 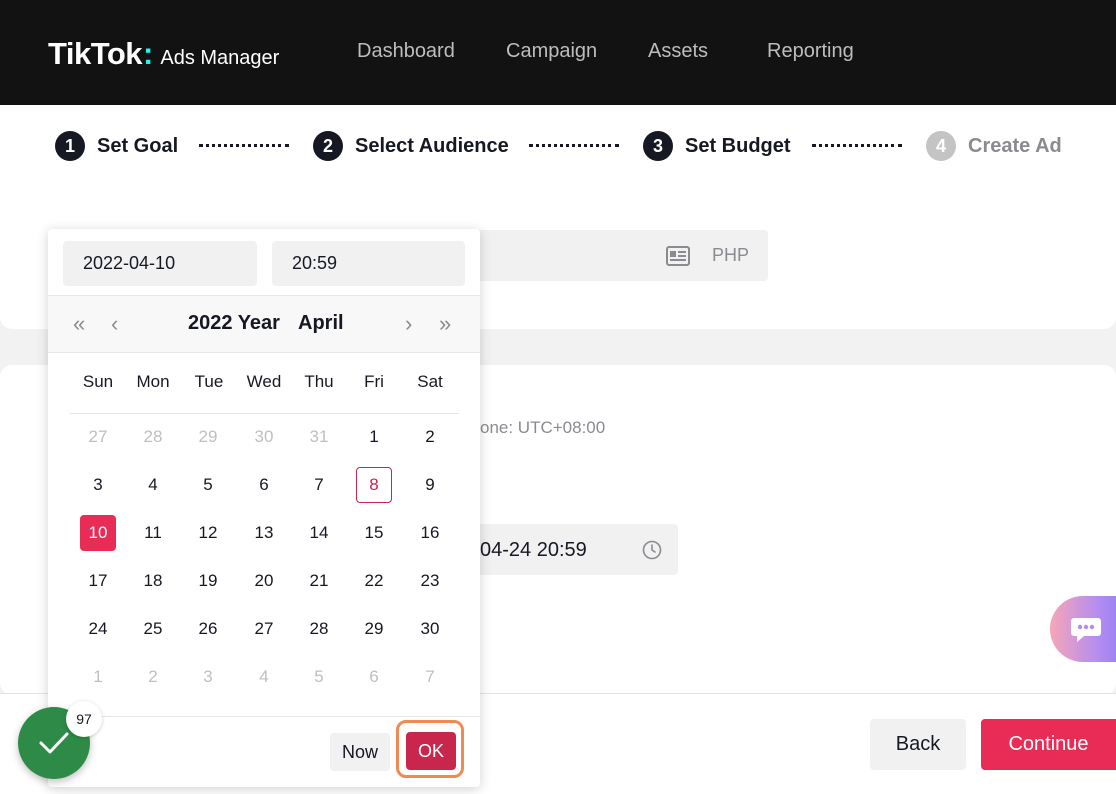 What do you see at coordinates (208, 581) in the screenshot?
I see `calendar-day: 19` at bounding box center [208, 581].